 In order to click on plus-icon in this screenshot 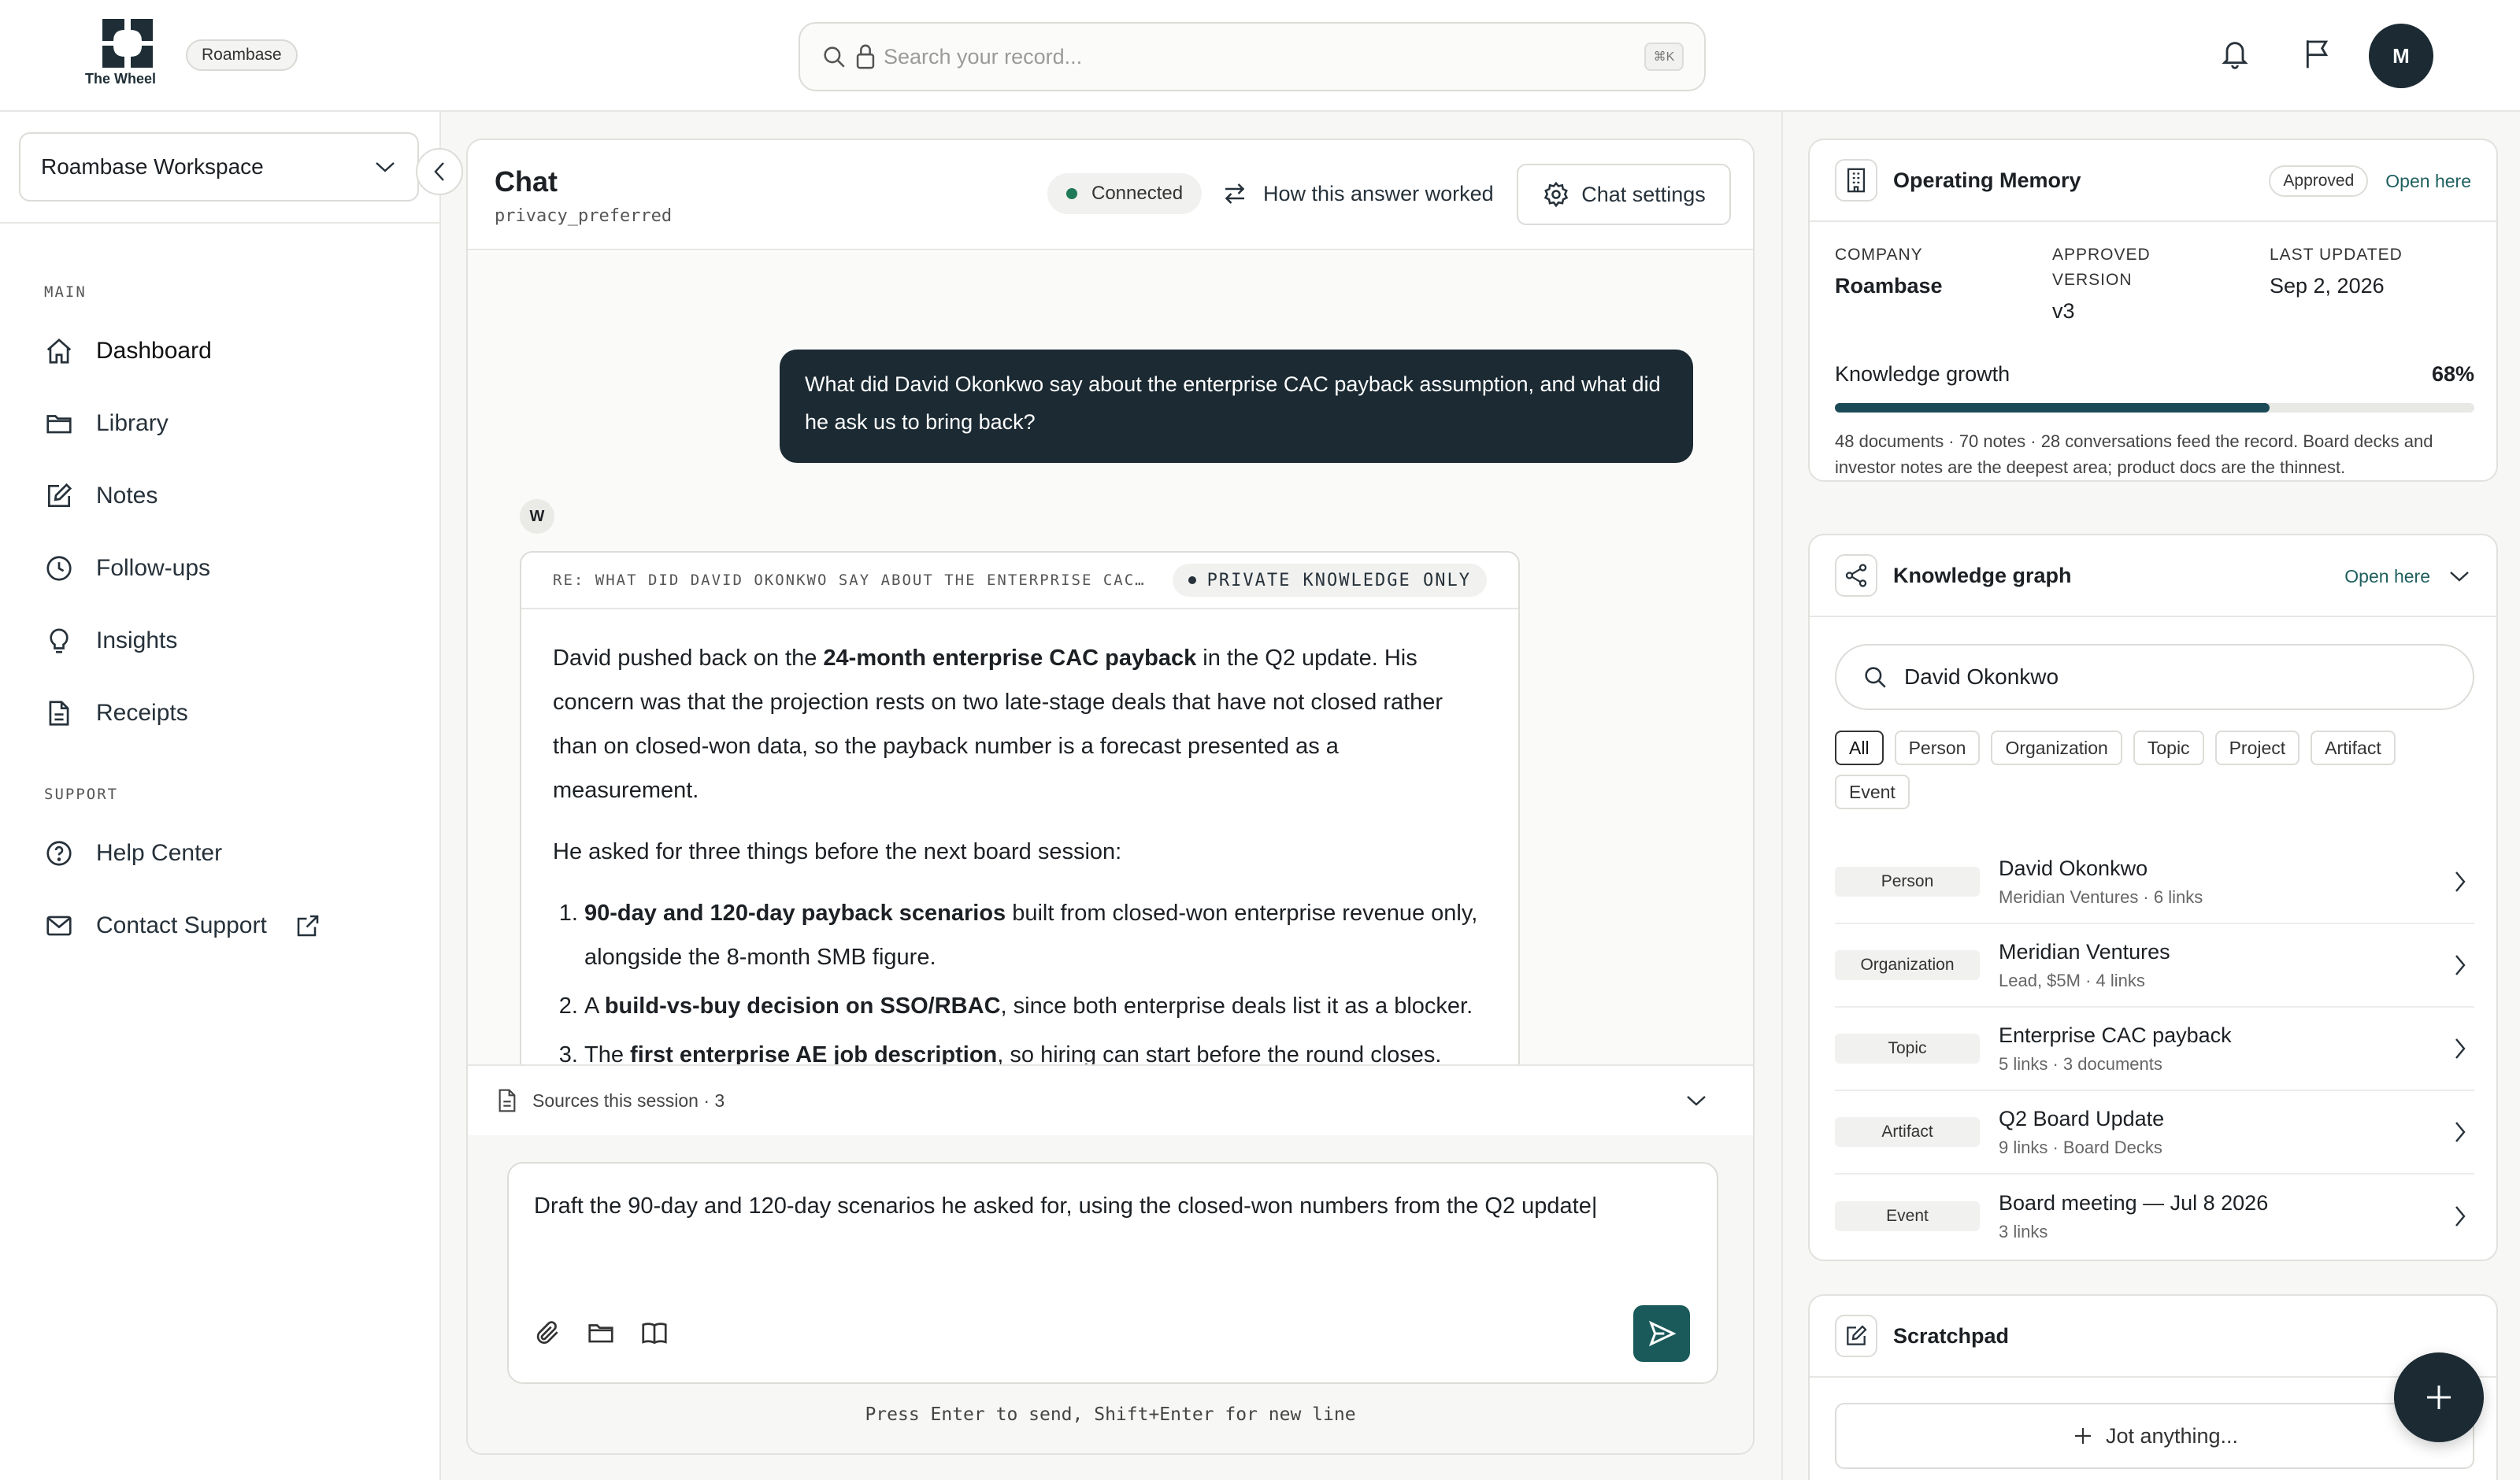, I will do `click(2082, 1436)`.